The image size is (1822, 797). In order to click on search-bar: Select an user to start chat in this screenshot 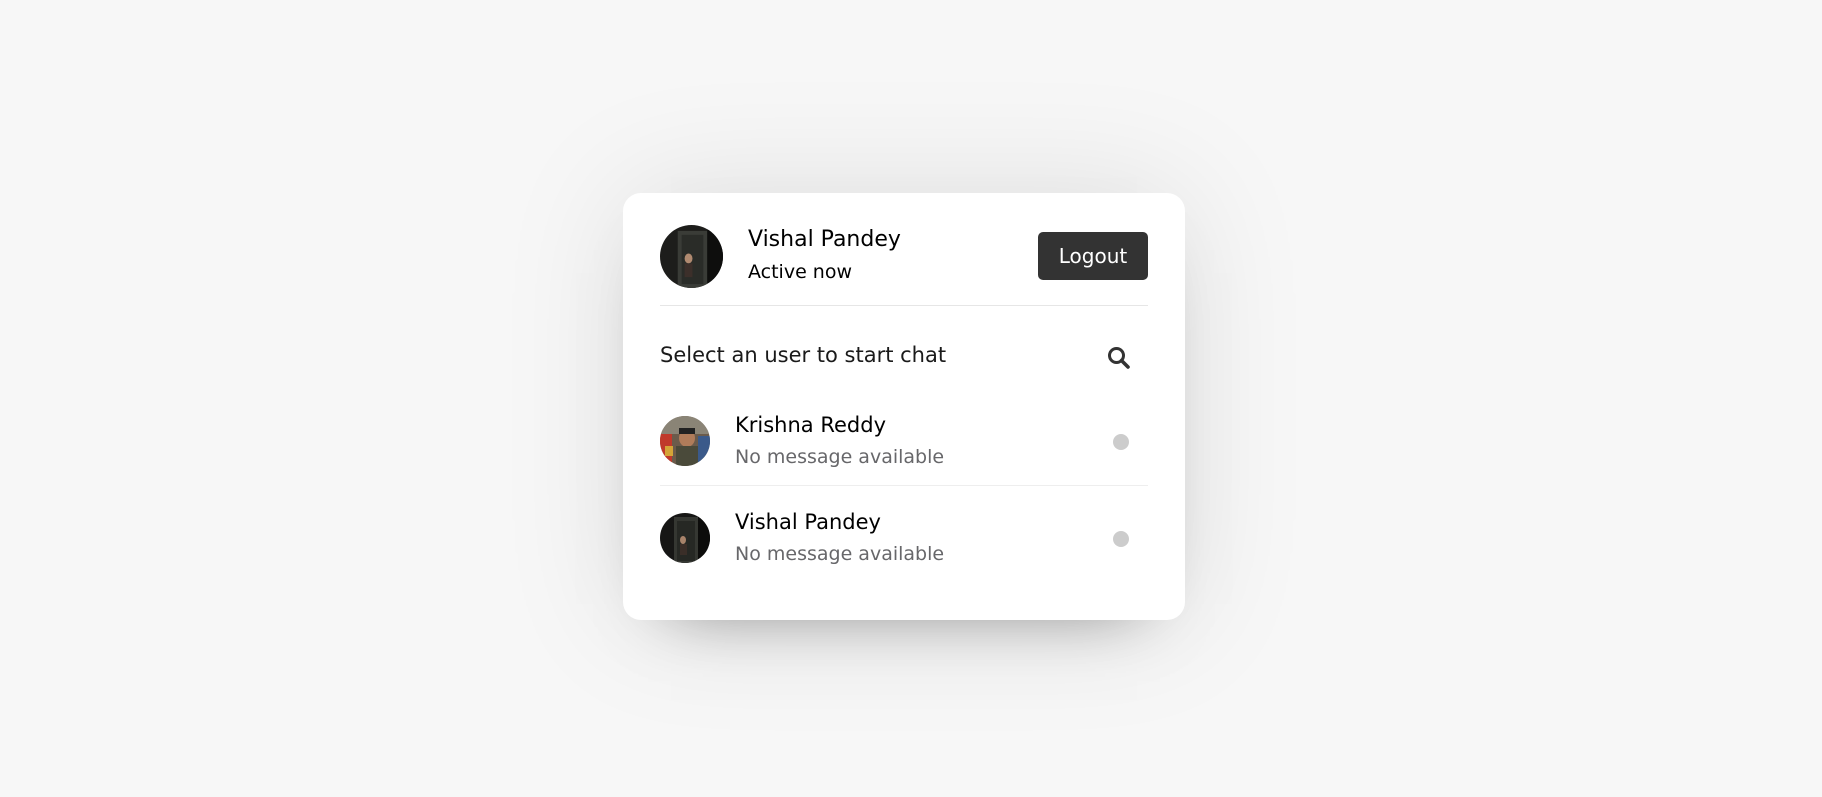, I will do `click(904, 358)`.